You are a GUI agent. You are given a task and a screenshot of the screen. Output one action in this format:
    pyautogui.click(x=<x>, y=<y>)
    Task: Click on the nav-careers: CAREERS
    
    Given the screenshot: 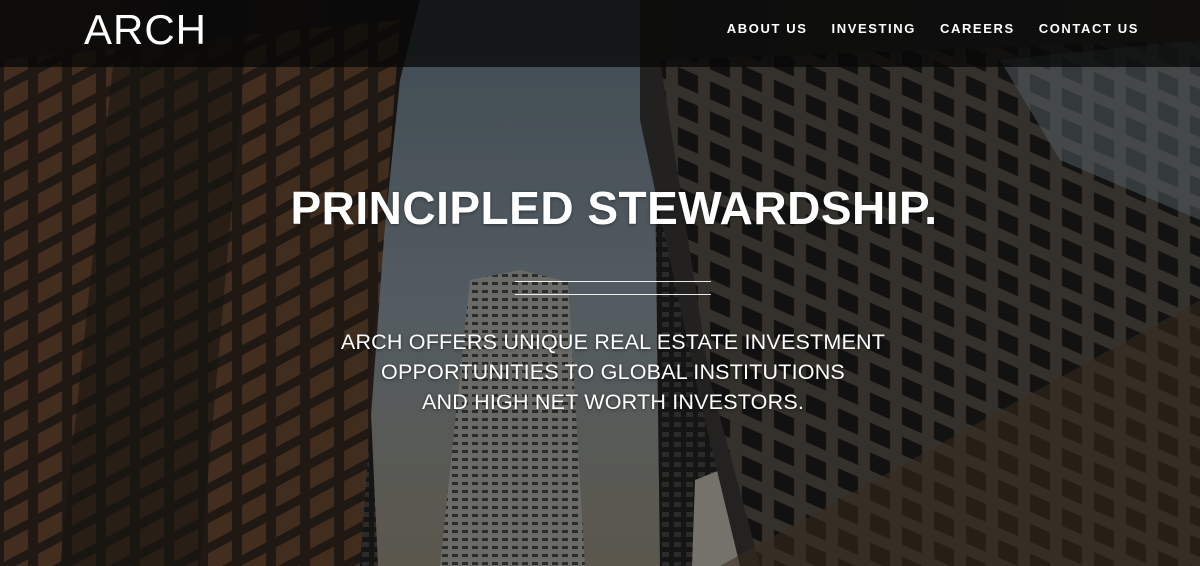 What is the action you would take?
    pyautogui.click(x=977, y=29)
    